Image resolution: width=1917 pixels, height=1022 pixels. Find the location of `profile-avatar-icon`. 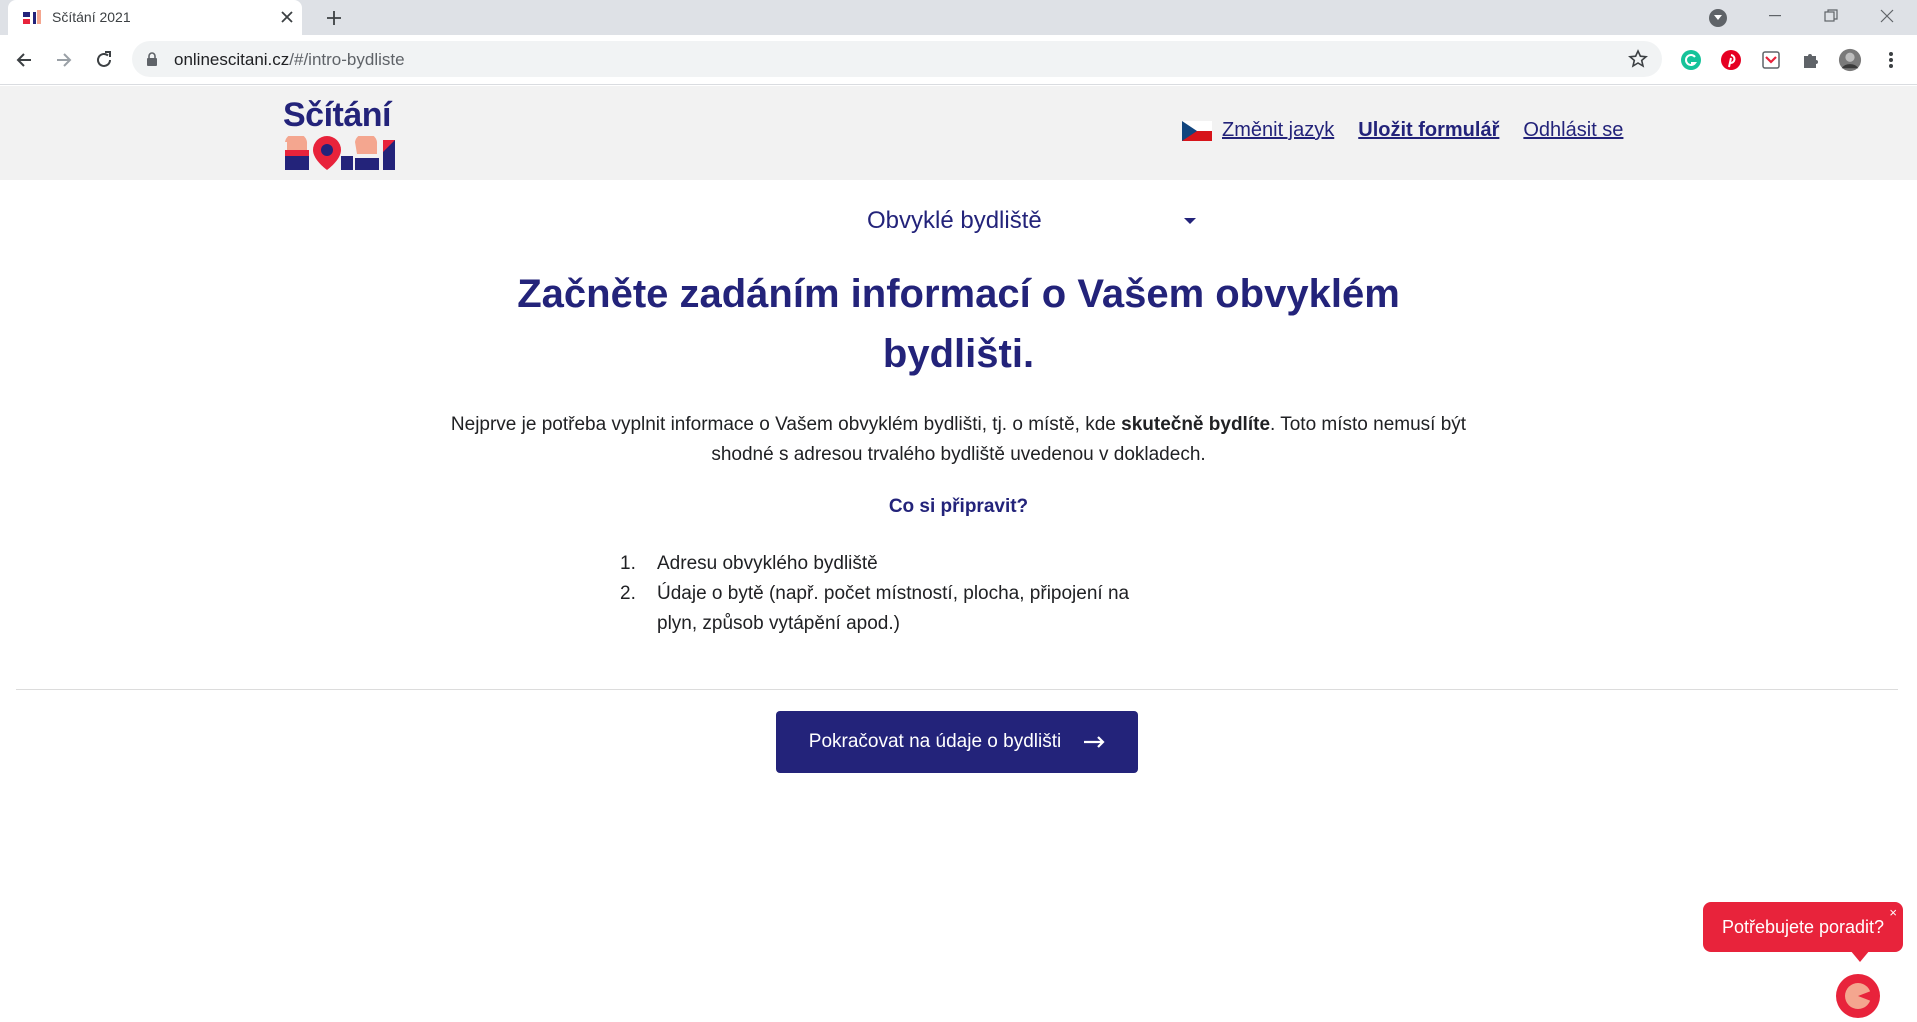

profile-avatar-icon is located at coordinates (1850, 60).